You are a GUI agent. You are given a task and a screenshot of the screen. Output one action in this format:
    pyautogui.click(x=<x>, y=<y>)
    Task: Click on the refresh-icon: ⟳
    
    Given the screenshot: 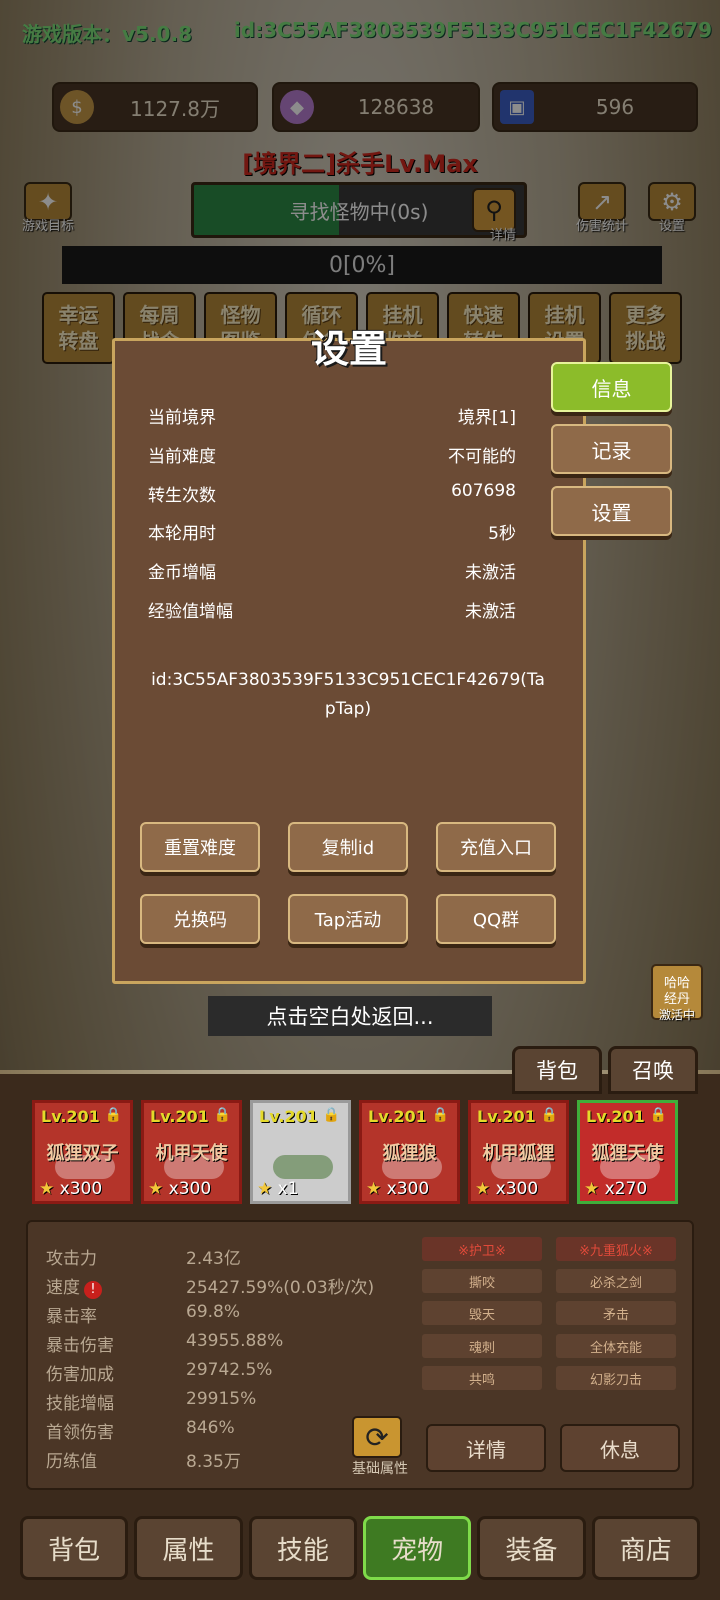 What is the action you would take?
    pyautogui.click(x=377, y=1437)
    